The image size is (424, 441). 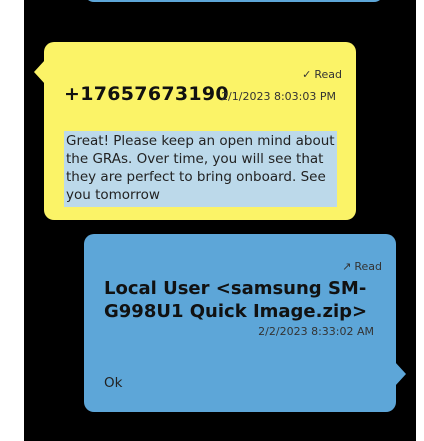 I want to click on message-timestamp: 2/1/2023 8:03:03 PM, so click(x=278, y=96).